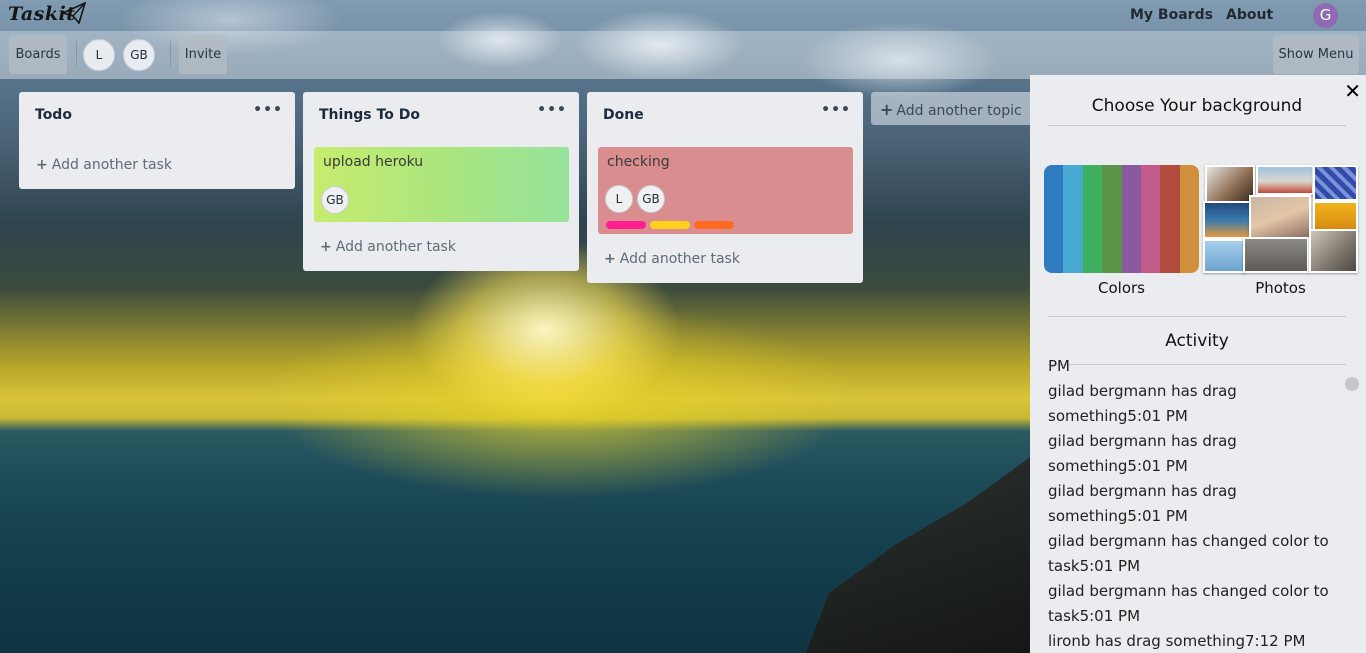  I want to click on list-title: Things To Do, so click(369, 115).